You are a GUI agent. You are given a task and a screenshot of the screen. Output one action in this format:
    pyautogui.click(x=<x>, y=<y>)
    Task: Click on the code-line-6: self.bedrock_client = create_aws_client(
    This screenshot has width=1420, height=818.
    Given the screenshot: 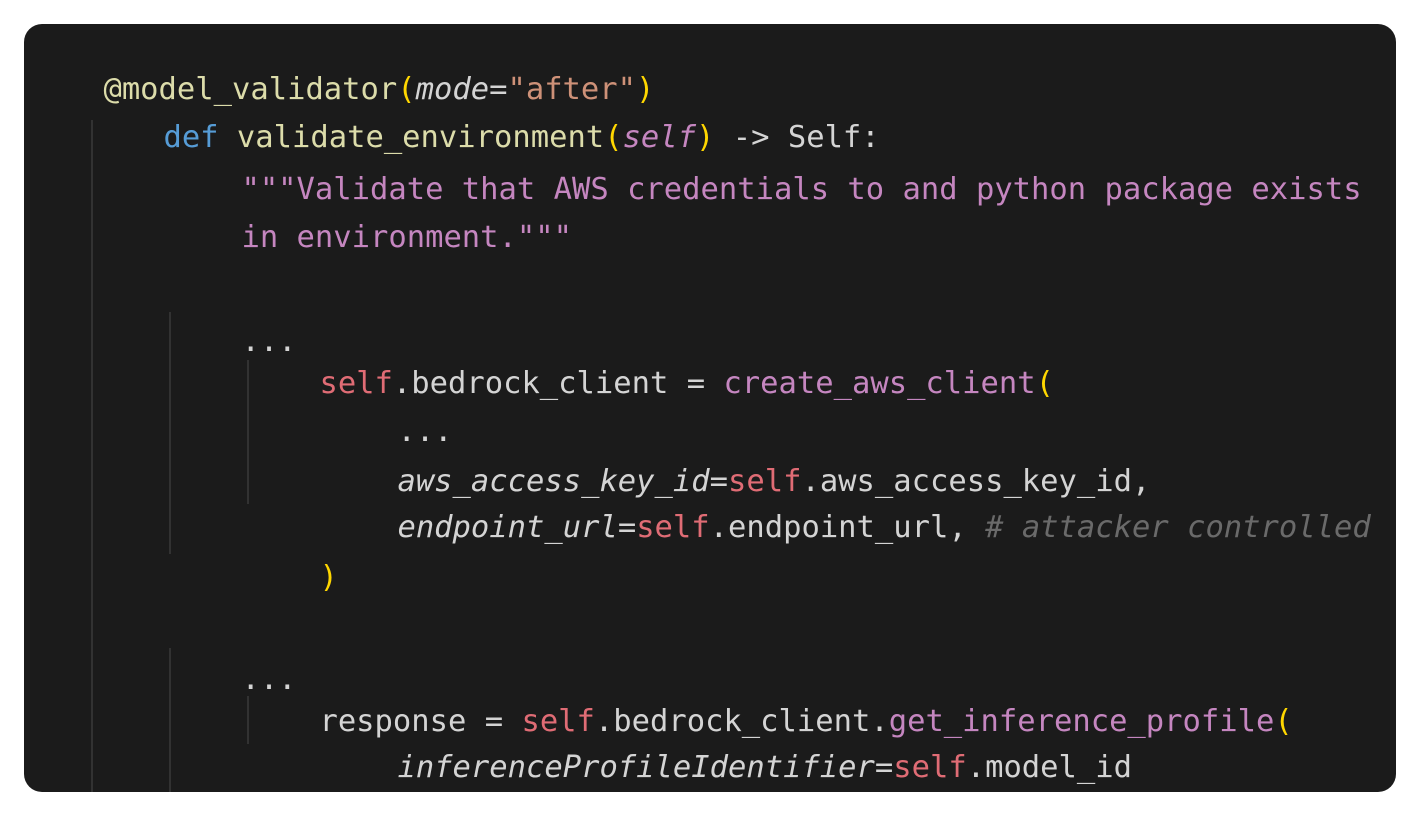 What is the action you would take?
    pyautogui.click(x=650, y=356)
    